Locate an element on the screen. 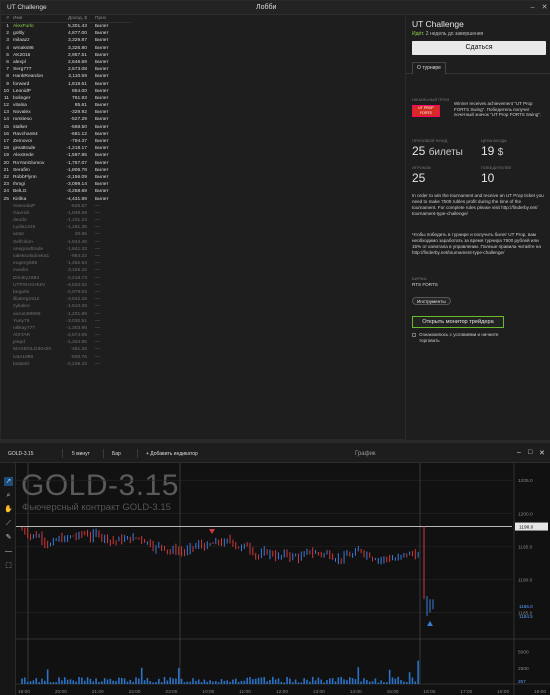 The width and height of the screenshot is (550, 695). table-row: 22 RobbFlynn -2,156.09 Билет is located at coordinates (66, 177).